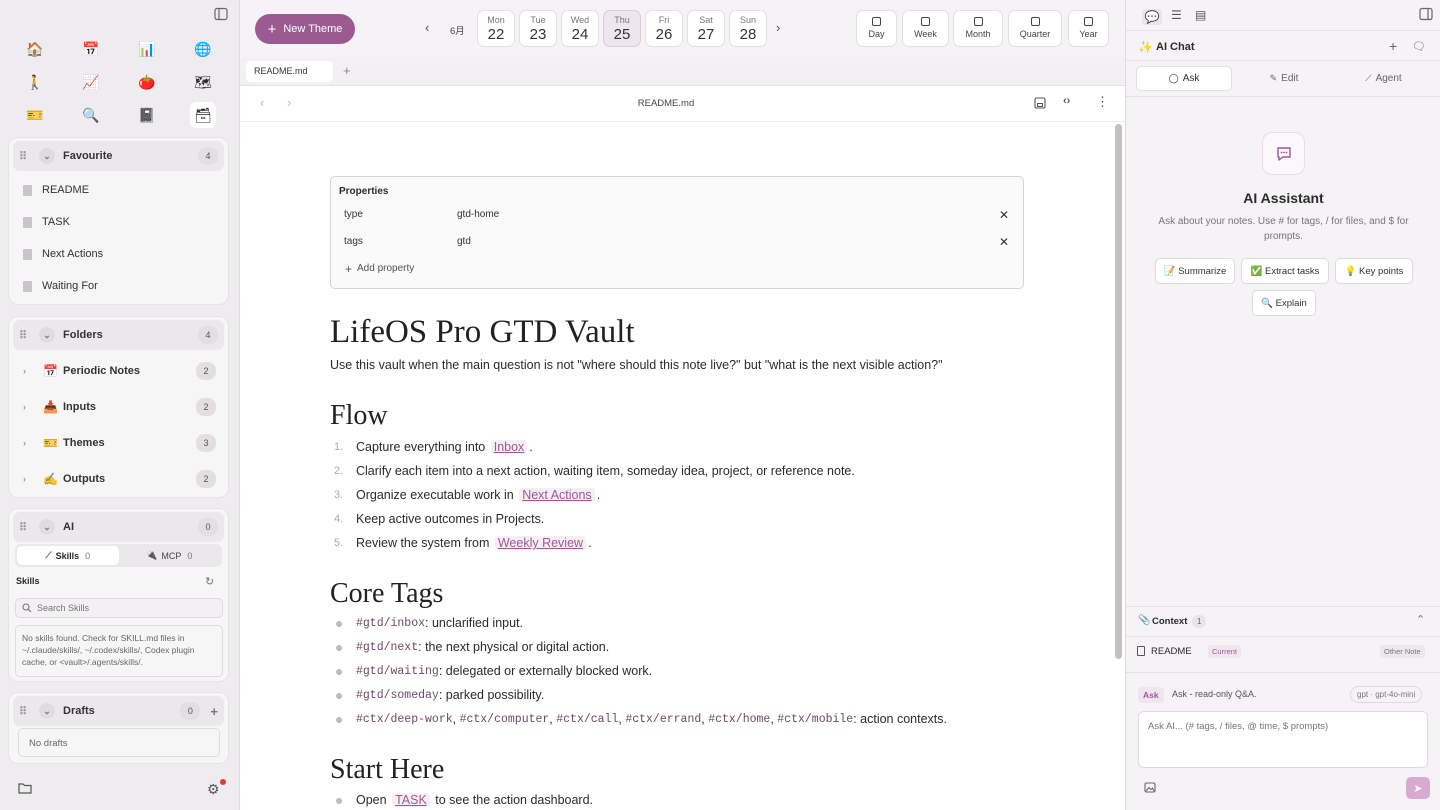 This screenshot has height=810, width=1440. I want to click on ticket-icon: 🎫, so click(35, 115).